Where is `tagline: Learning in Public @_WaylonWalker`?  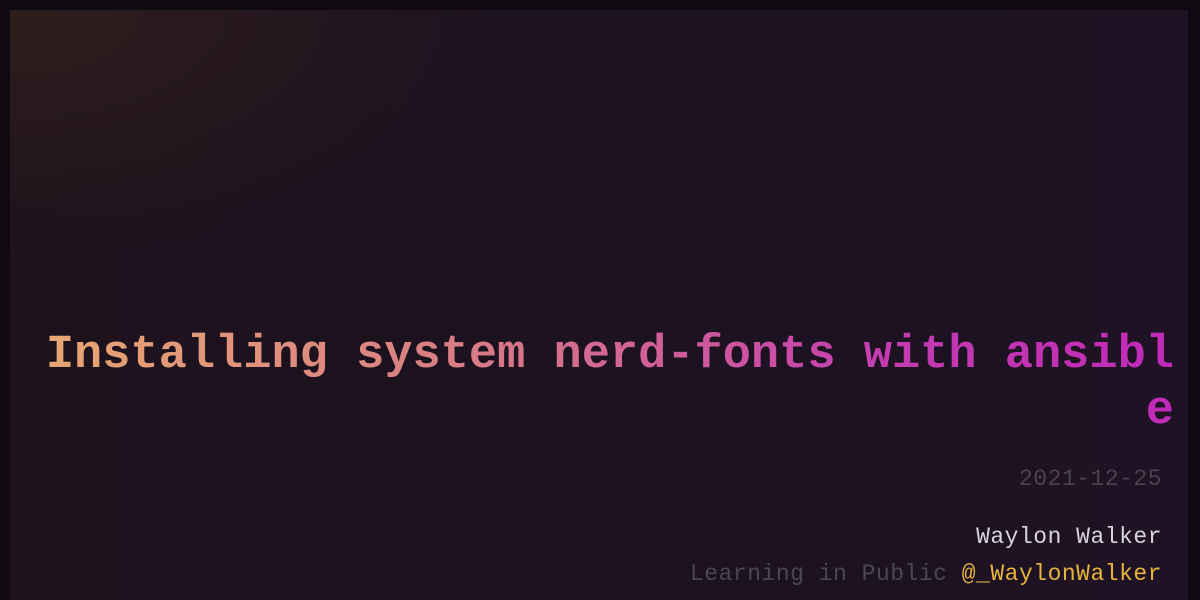 tagline: Learning in Public @_WaylonWalker is located at coordinates (926, 574).